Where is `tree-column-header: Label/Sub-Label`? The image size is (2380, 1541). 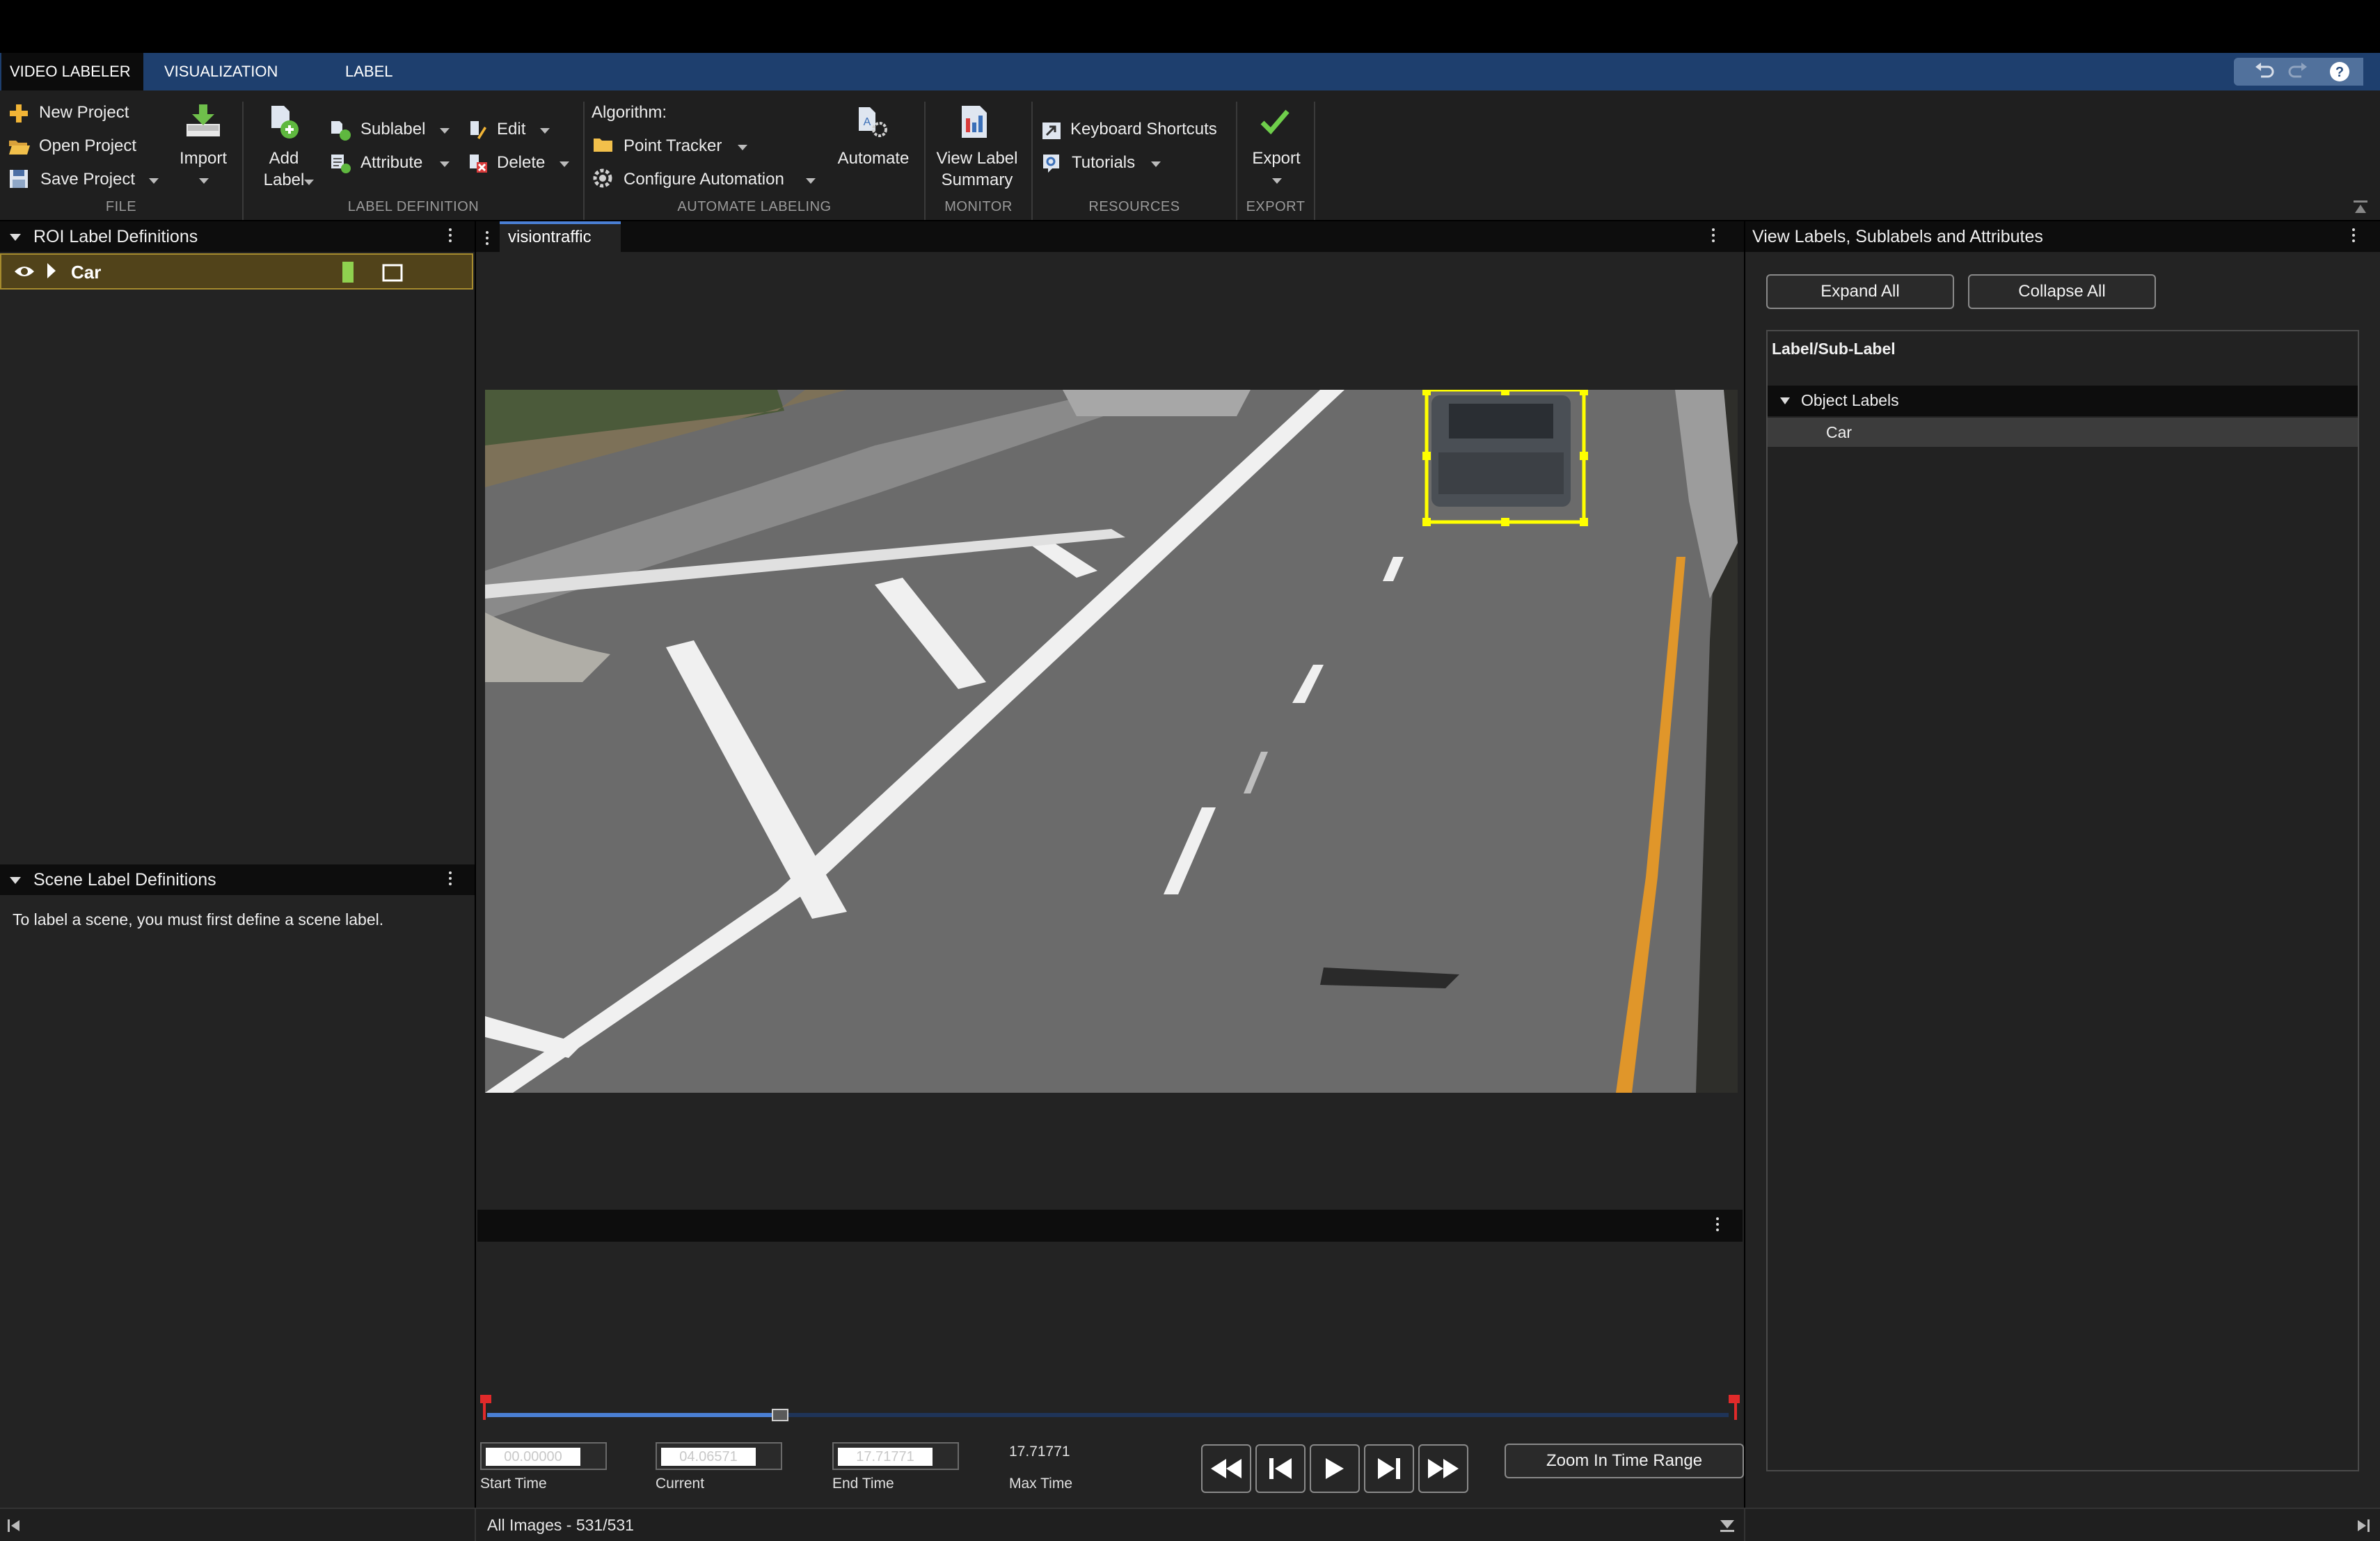
tree-column-header: Label/Sub-Label is located at coordinates (1834, 349).